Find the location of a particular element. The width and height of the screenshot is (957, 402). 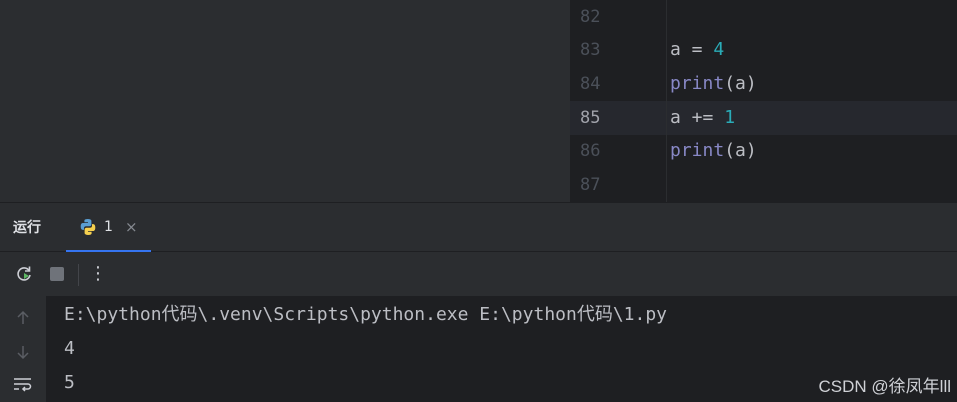

code-token-number: 4 is located at coordinates (719, 49).